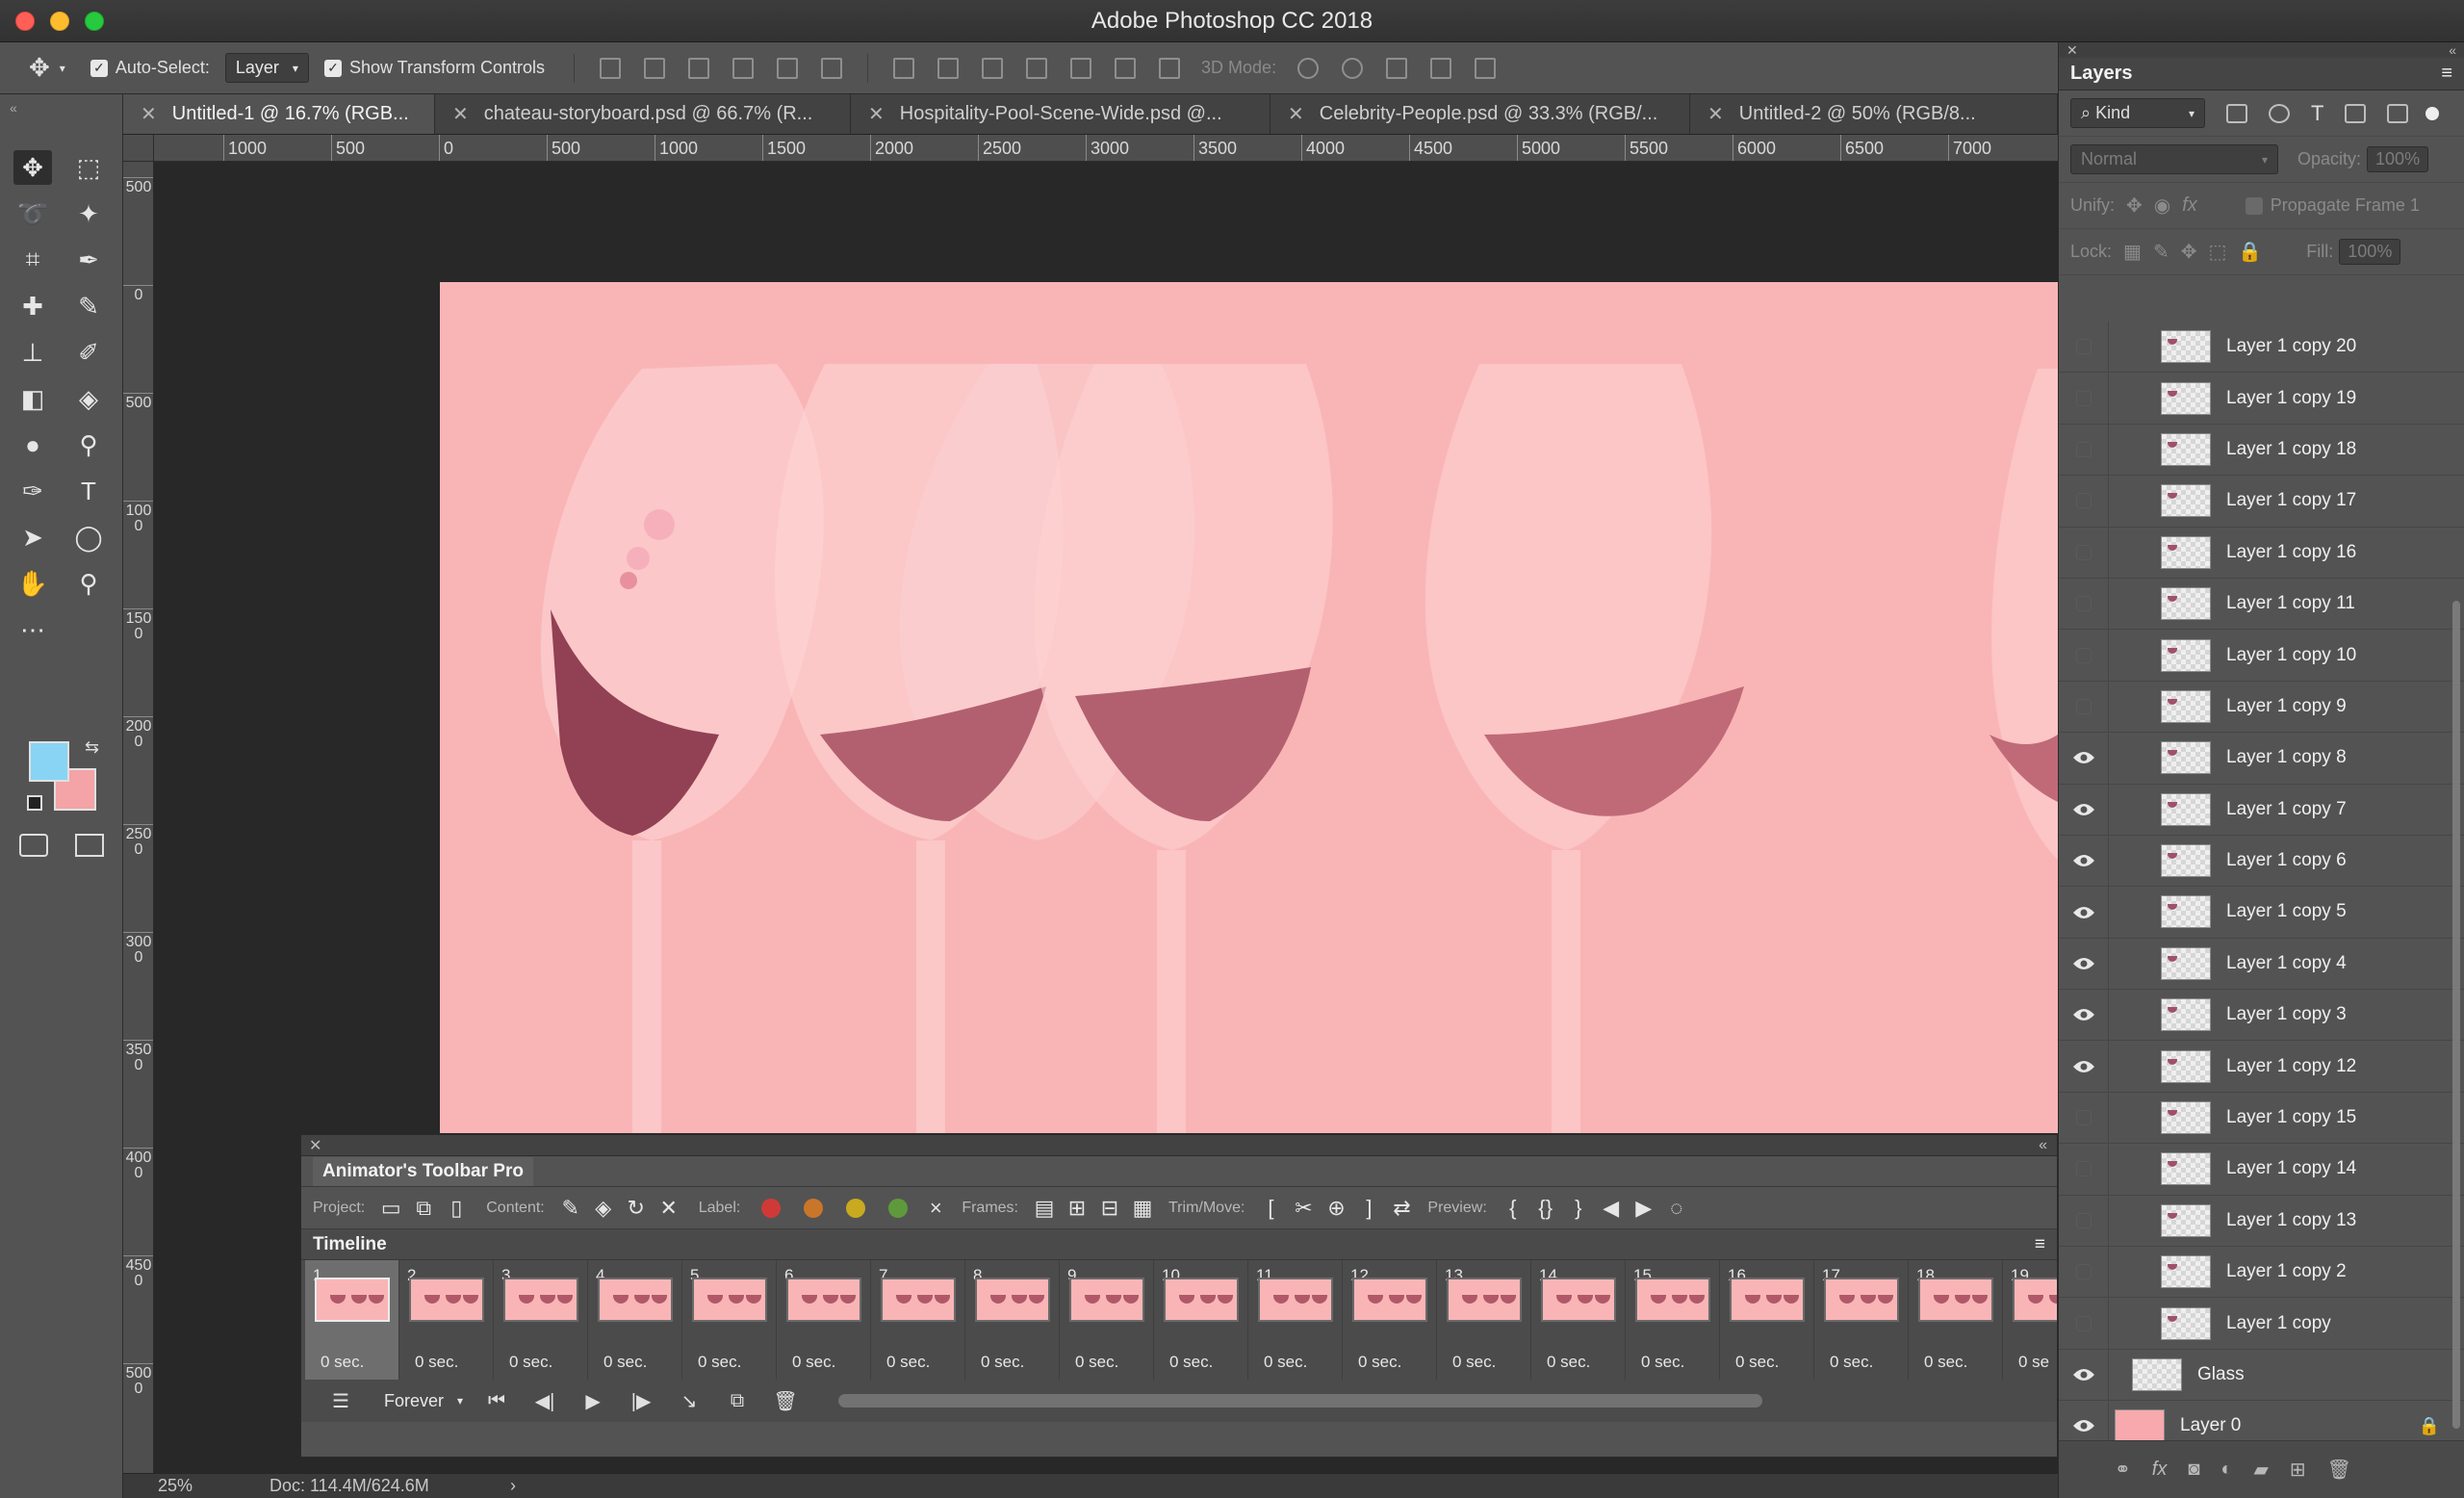 The width and height of the screenshot is (2464, 1498). What do you see at coordinates (2137, 113) in the screenshot?
I see `kind-filter-dropdown: ⌕ Kind ▾` at bounding box center [2137, 113].